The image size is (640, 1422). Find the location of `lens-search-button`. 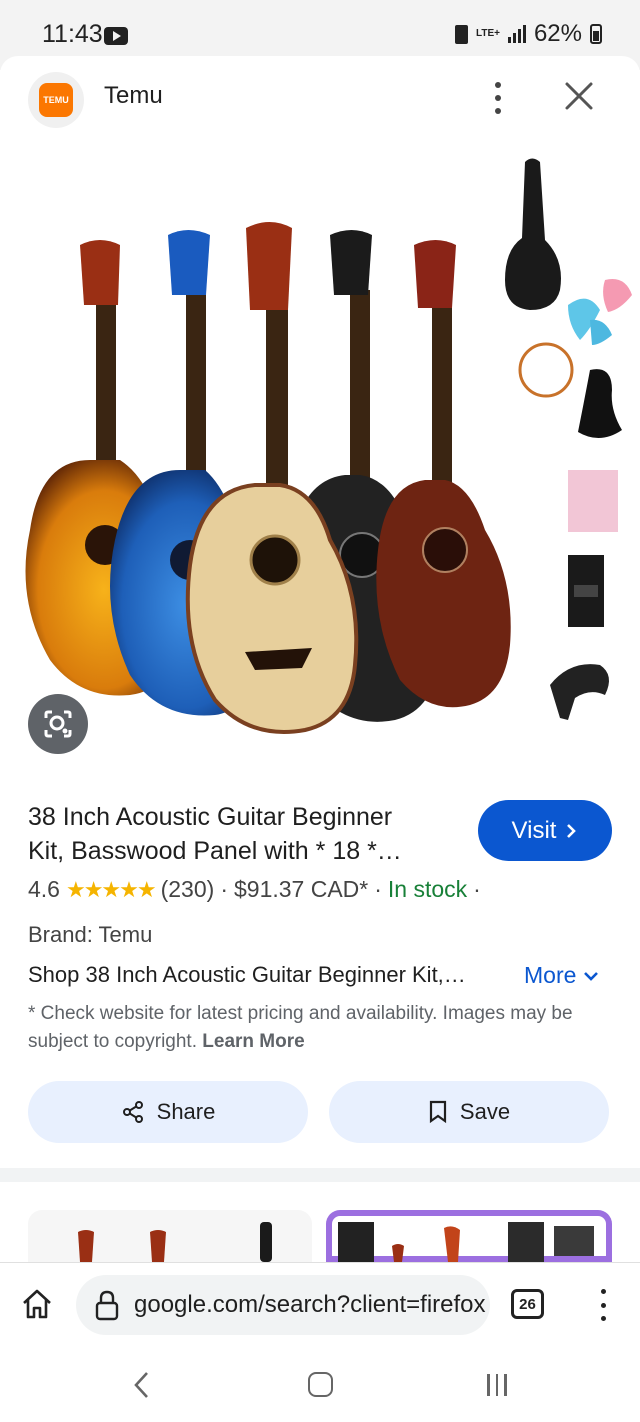

lens-search-button is located at coordinates (58, 724).